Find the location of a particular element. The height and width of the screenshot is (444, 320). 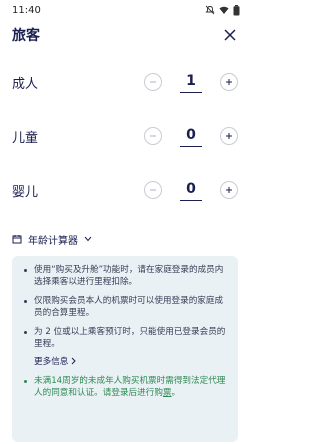

adult-decrement-button is located at coordinates (153, 82).